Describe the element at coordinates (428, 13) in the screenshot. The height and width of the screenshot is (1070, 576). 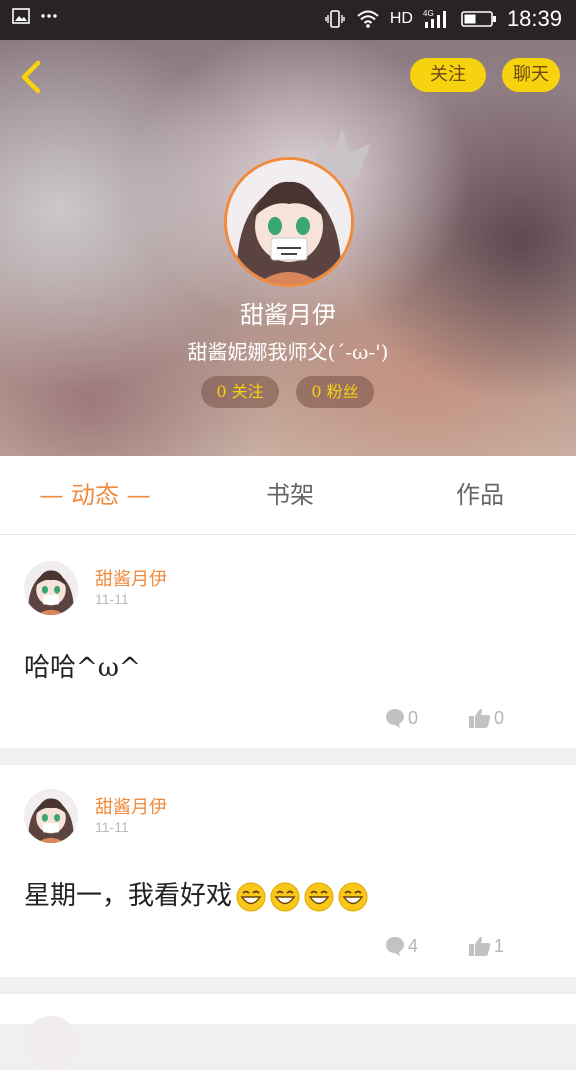
I see `svg-text: 4G` at that location.